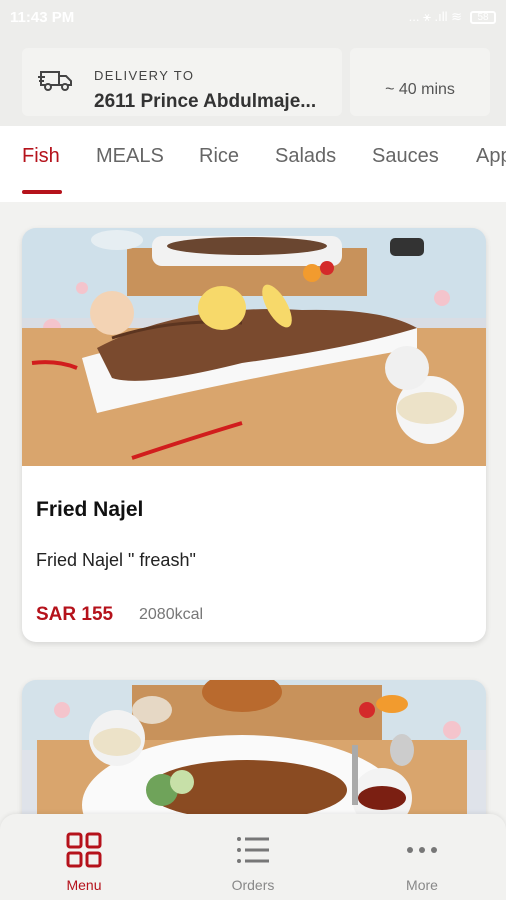 Image resolution: width=506 pixels, height=900 pixels. I want to click on status-icons: ... ⚹ .ıll ≋ 58, so click(452, 17).